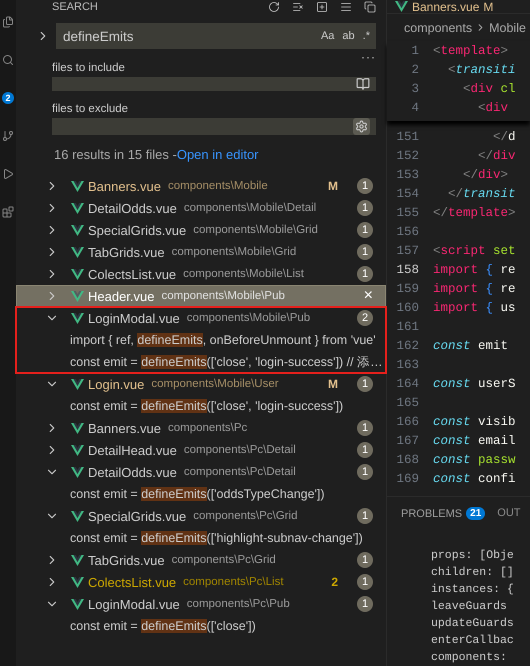 This screenshot has height=666, width=530. Describe the element at coordinates (201, 450) in the screenshot. I see `file-row: DetailHead.vue components\Pc\Detail 1` at that location.